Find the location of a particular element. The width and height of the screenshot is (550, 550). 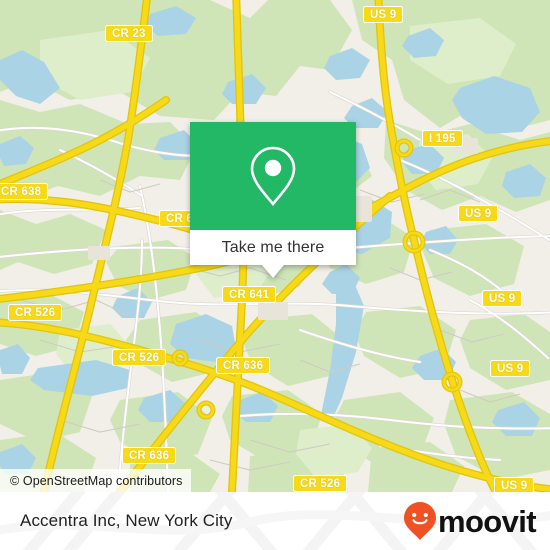

moovit-logo: moovit is located at coordinates (470, 521).